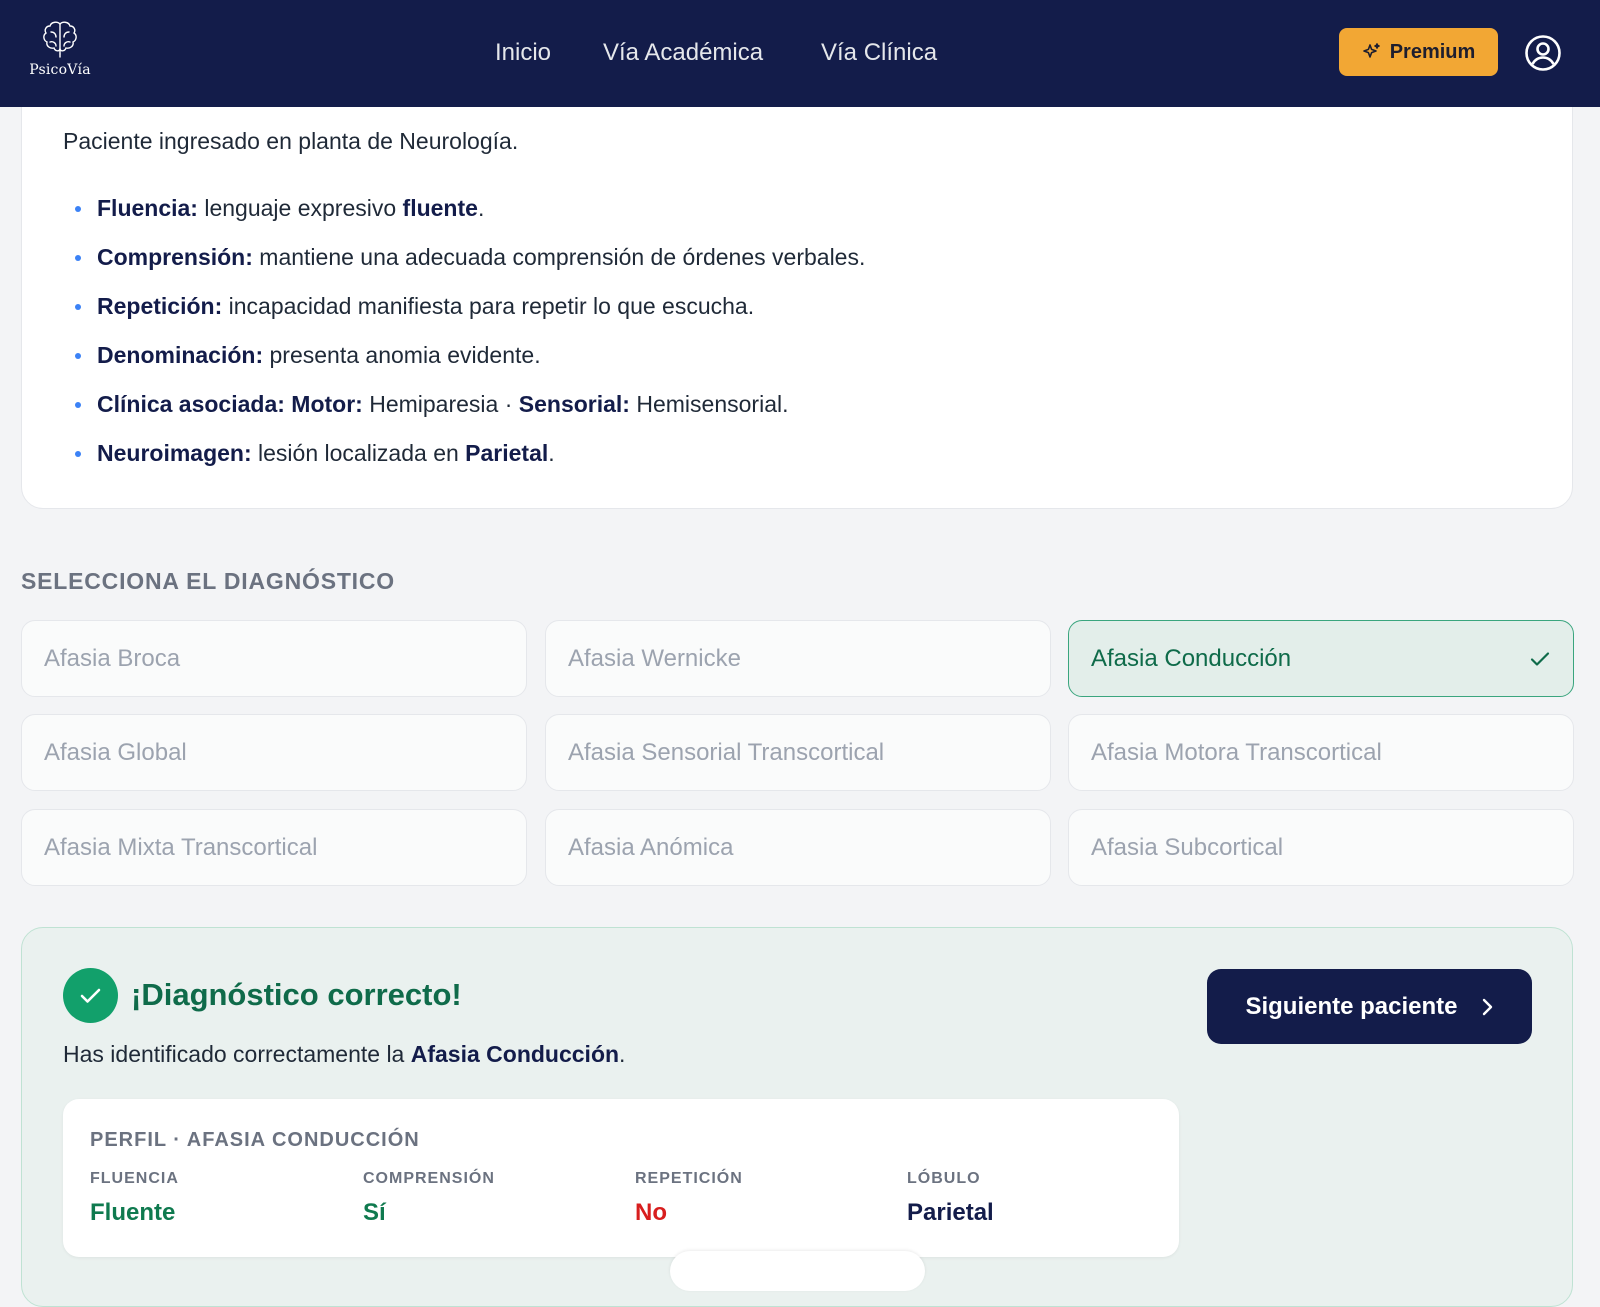 The width and height of the screenshot is (1600, 1307). Describe the element at coordinates (90, 995) in the screenshot. I see `success-check-icon` at that location.